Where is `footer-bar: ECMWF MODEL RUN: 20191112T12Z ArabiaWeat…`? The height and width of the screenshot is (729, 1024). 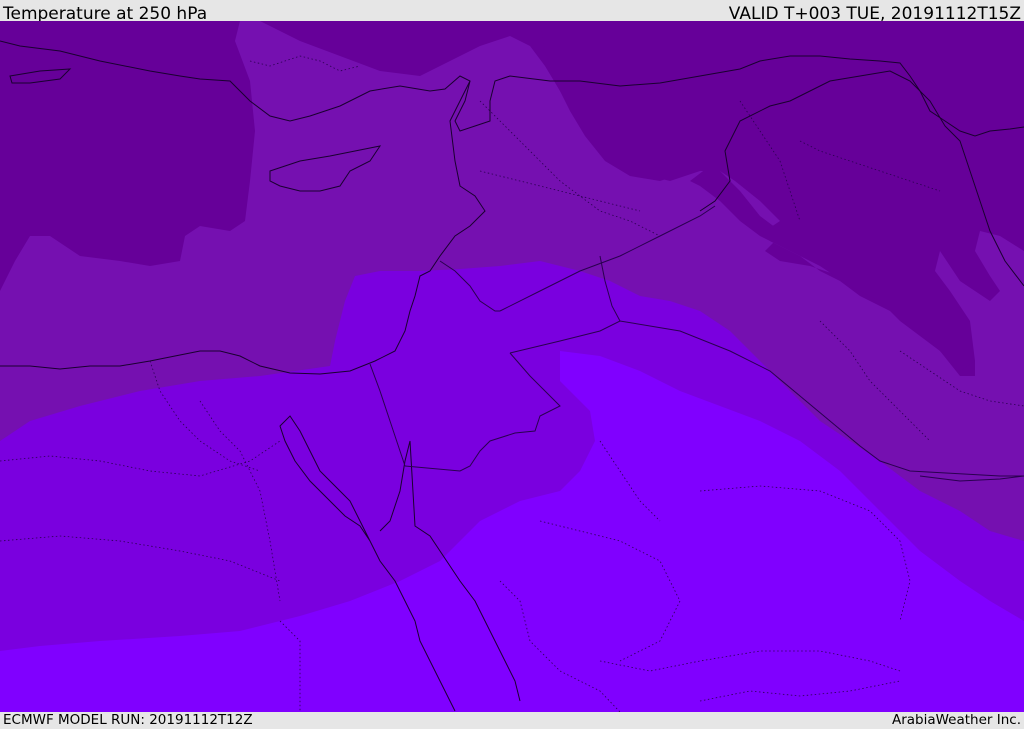 footer-bar: ECMWF MODEL RUN: 20191112T12Z ArabiaWeat… is located at coordinates (512, 720).